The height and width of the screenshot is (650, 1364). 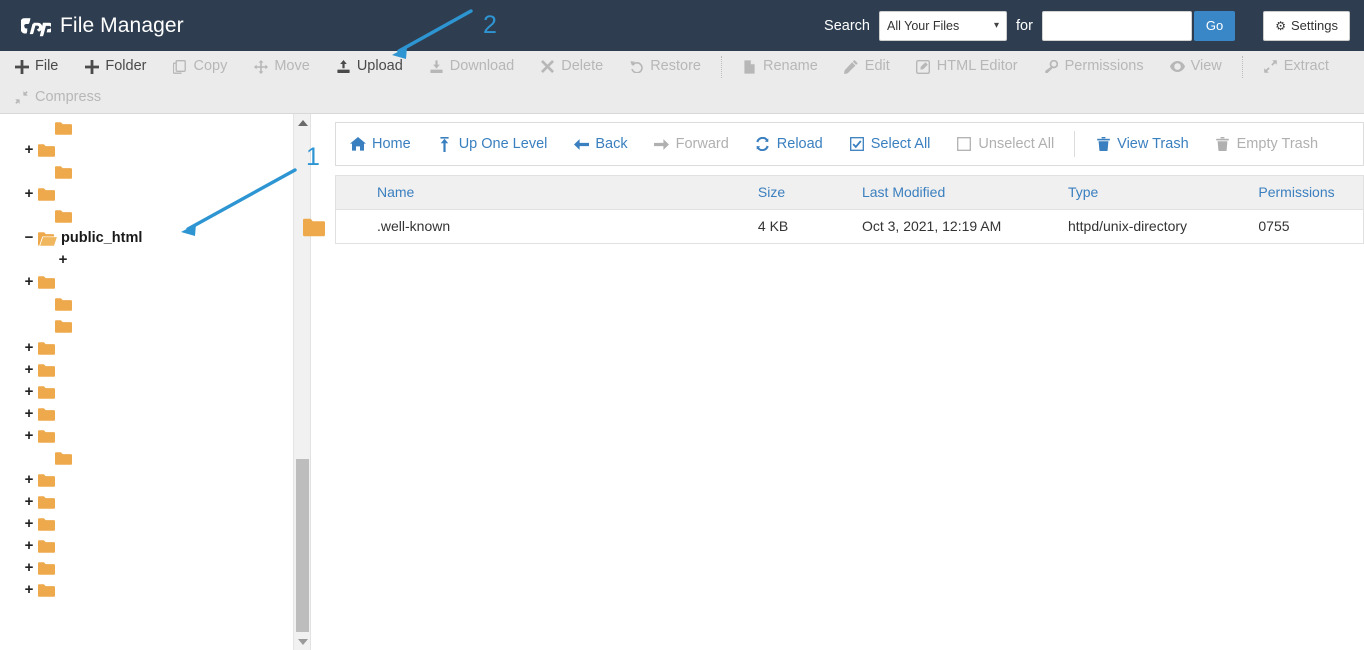 I want to click on scrollbar-thumb, so click(x=302, y=545).